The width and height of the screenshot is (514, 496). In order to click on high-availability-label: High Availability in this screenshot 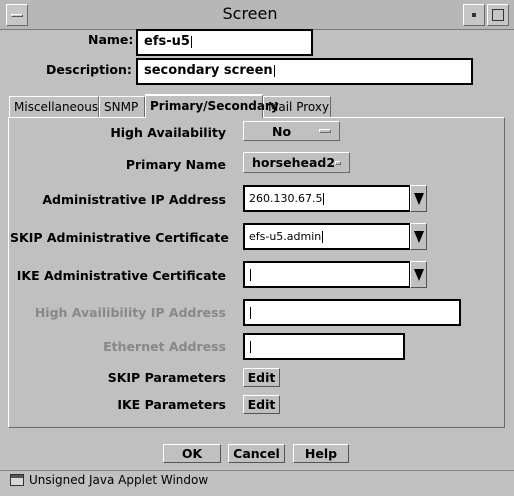, I will do `click(168, 132)`.